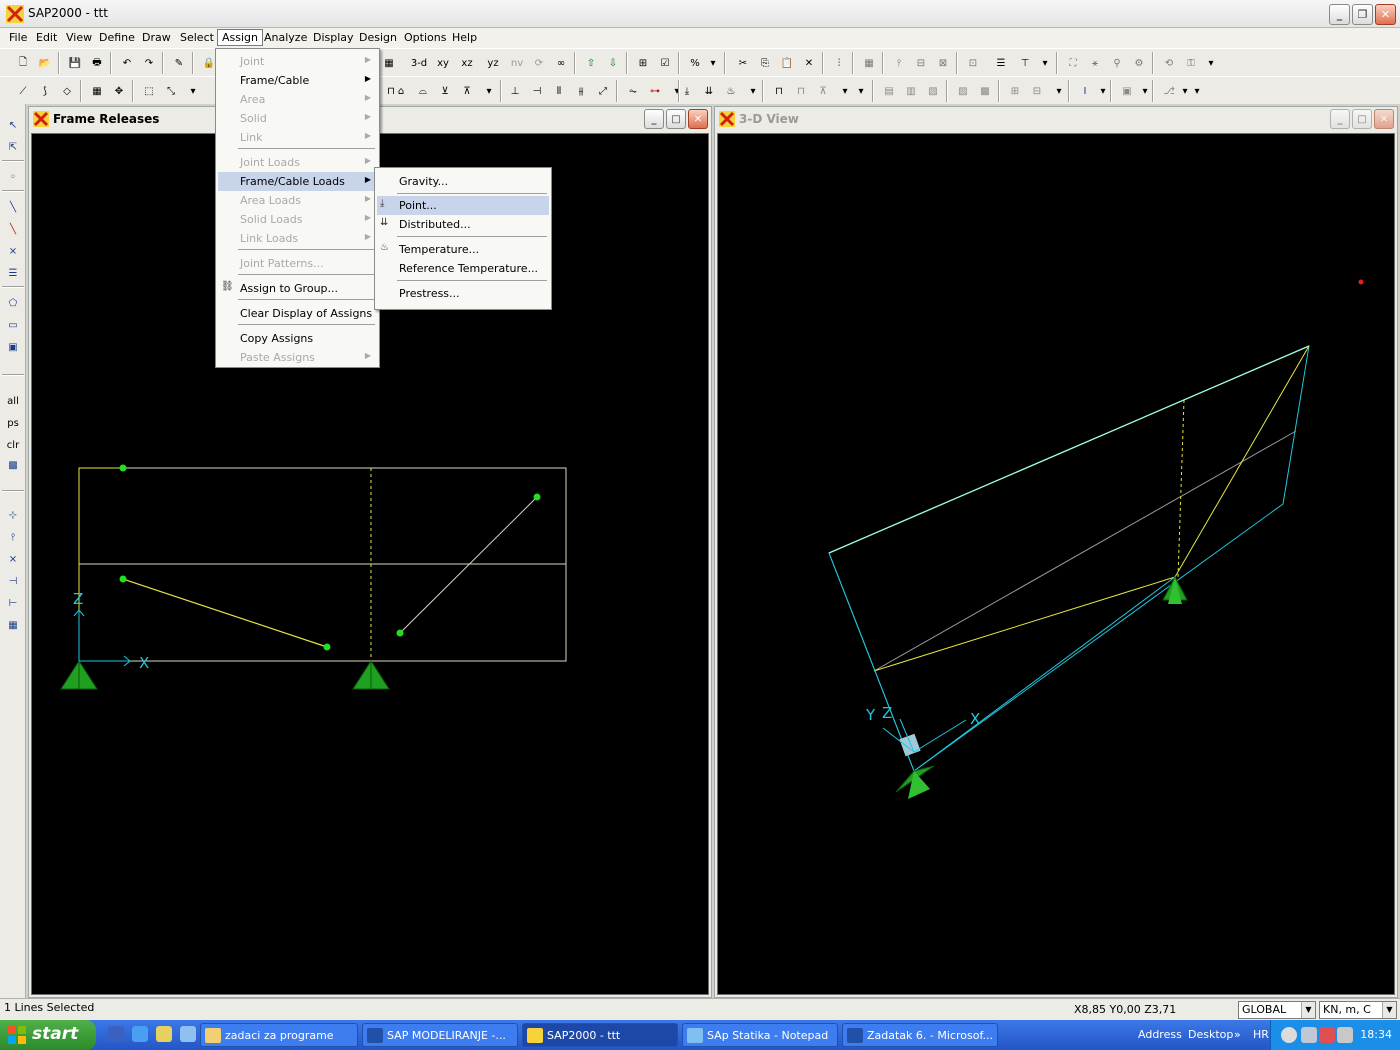 The width and height of the screenshot is (1400, 1050). What do you see at coordinates (13, 465) in the screenshot?
I see `intersecting-line-icon: ▩` at bounding box center [13, 465].